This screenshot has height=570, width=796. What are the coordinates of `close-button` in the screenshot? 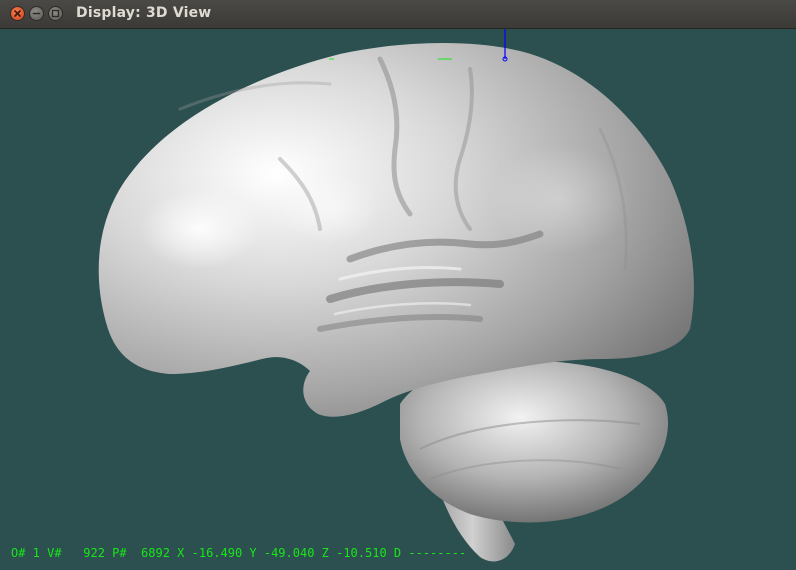 It's located at (17, 13).